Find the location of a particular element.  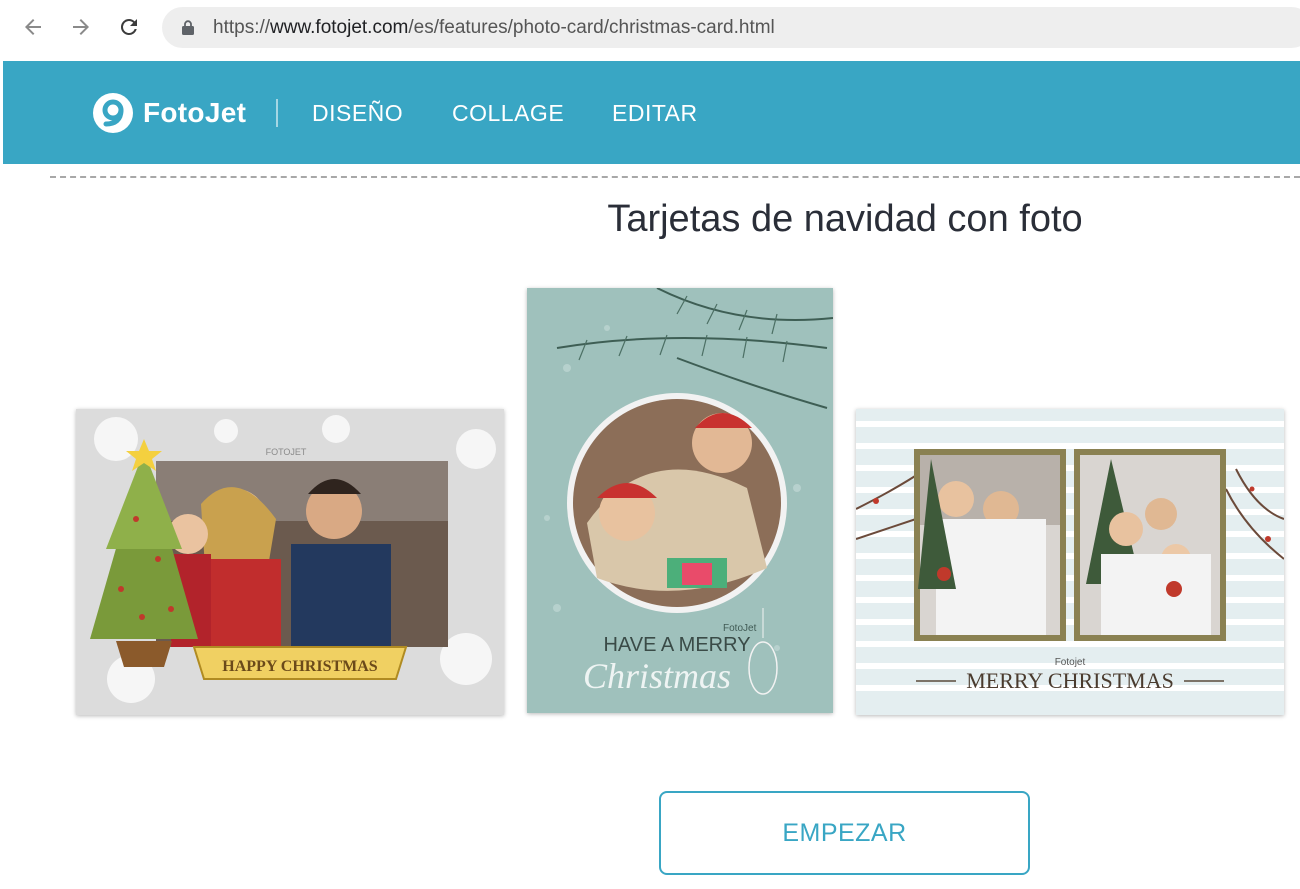

nav-diseno: DISEÑO is located at coordinates (357, 113).